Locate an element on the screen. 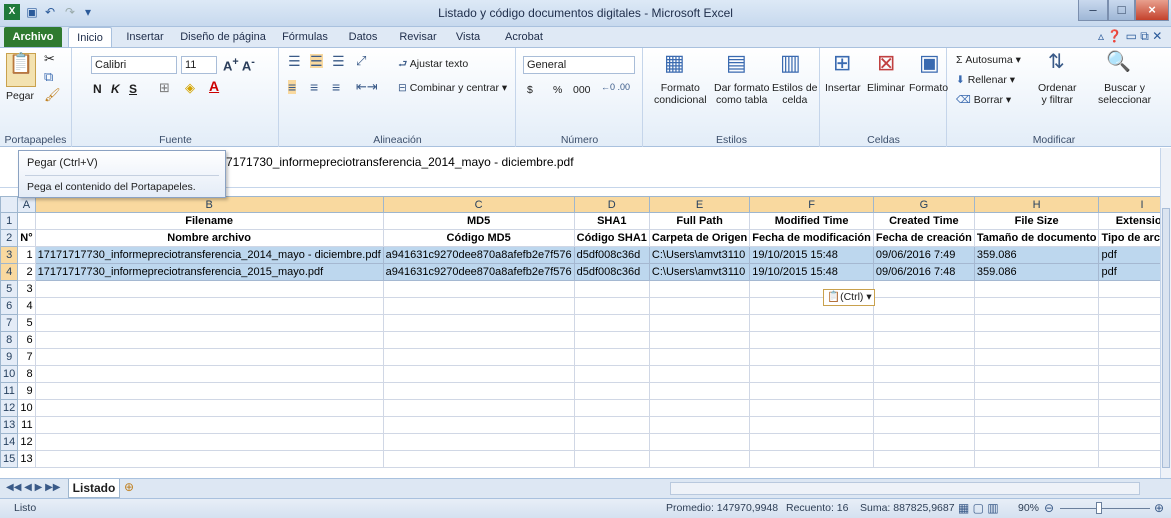 Image resolution: width=1171 pixels, height=518 pixels. number-format-select: General is located at coordinates (579, 65).